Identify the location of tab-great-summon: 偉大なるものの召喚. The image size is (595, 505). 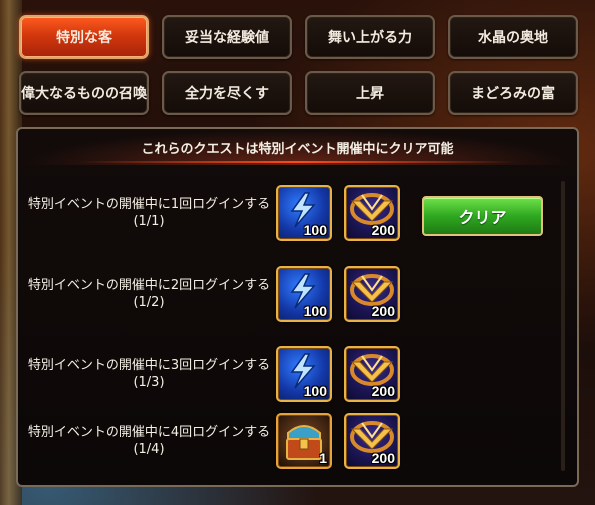
(84, 93).